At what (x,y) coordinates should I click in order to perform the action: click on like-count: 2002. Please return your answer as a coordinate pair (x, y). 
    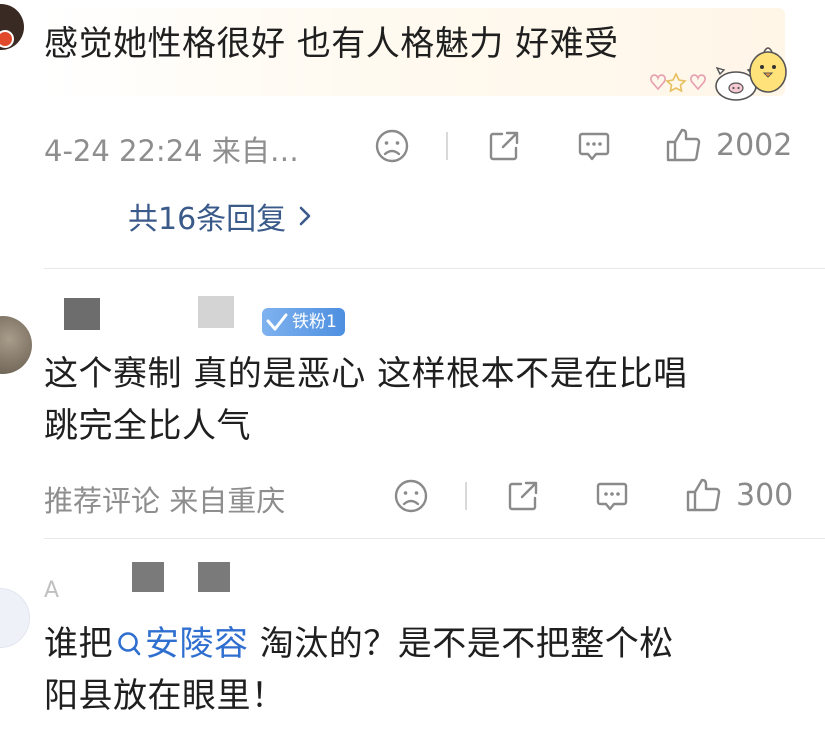
    Looking at the image, I should click on (754, 145).